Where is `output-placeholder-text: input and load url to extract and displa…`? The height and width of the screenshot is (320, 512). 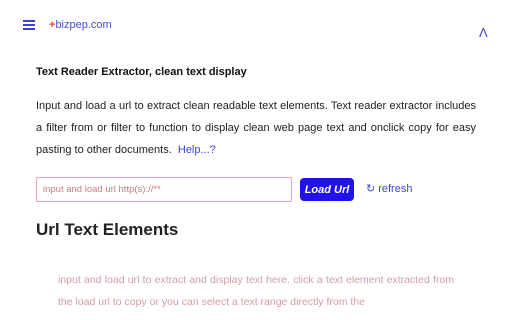 output-placeholder-text: input and load url to extract and displa… is located at coordinates (256, 291).